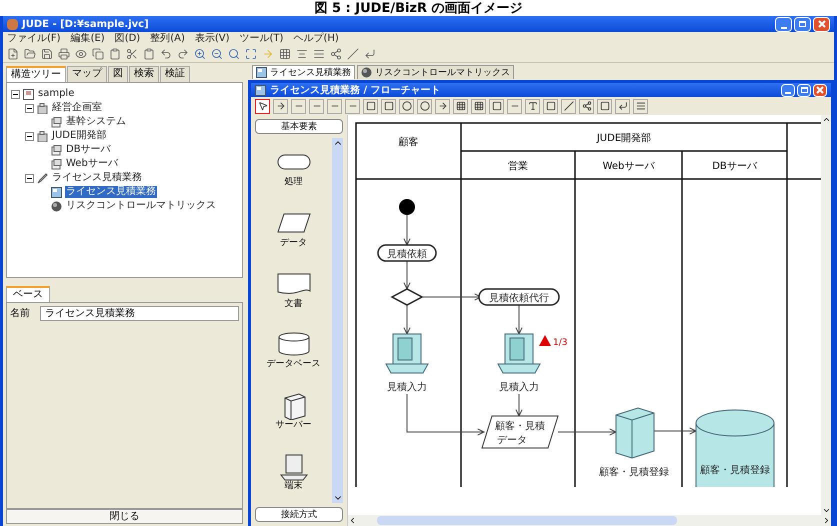 The image size is (837, 526). What do you see at coordinates (132, 54) in the screenshot?
I see `scissors-icon` at bounding box center [132, 54].